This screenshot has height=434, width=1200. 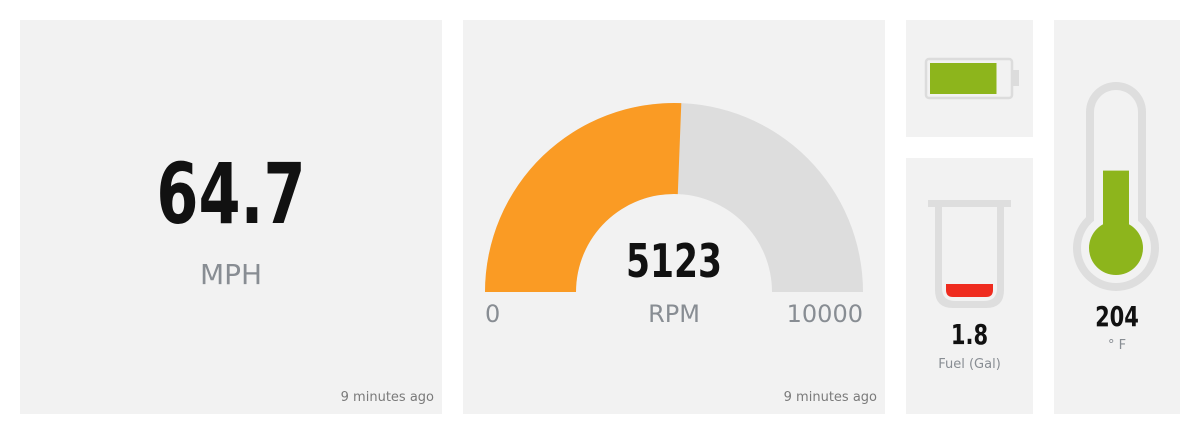 I want to click on fuel-tile: 1.8 Fuel (Gal), so click(x=969, y=286).